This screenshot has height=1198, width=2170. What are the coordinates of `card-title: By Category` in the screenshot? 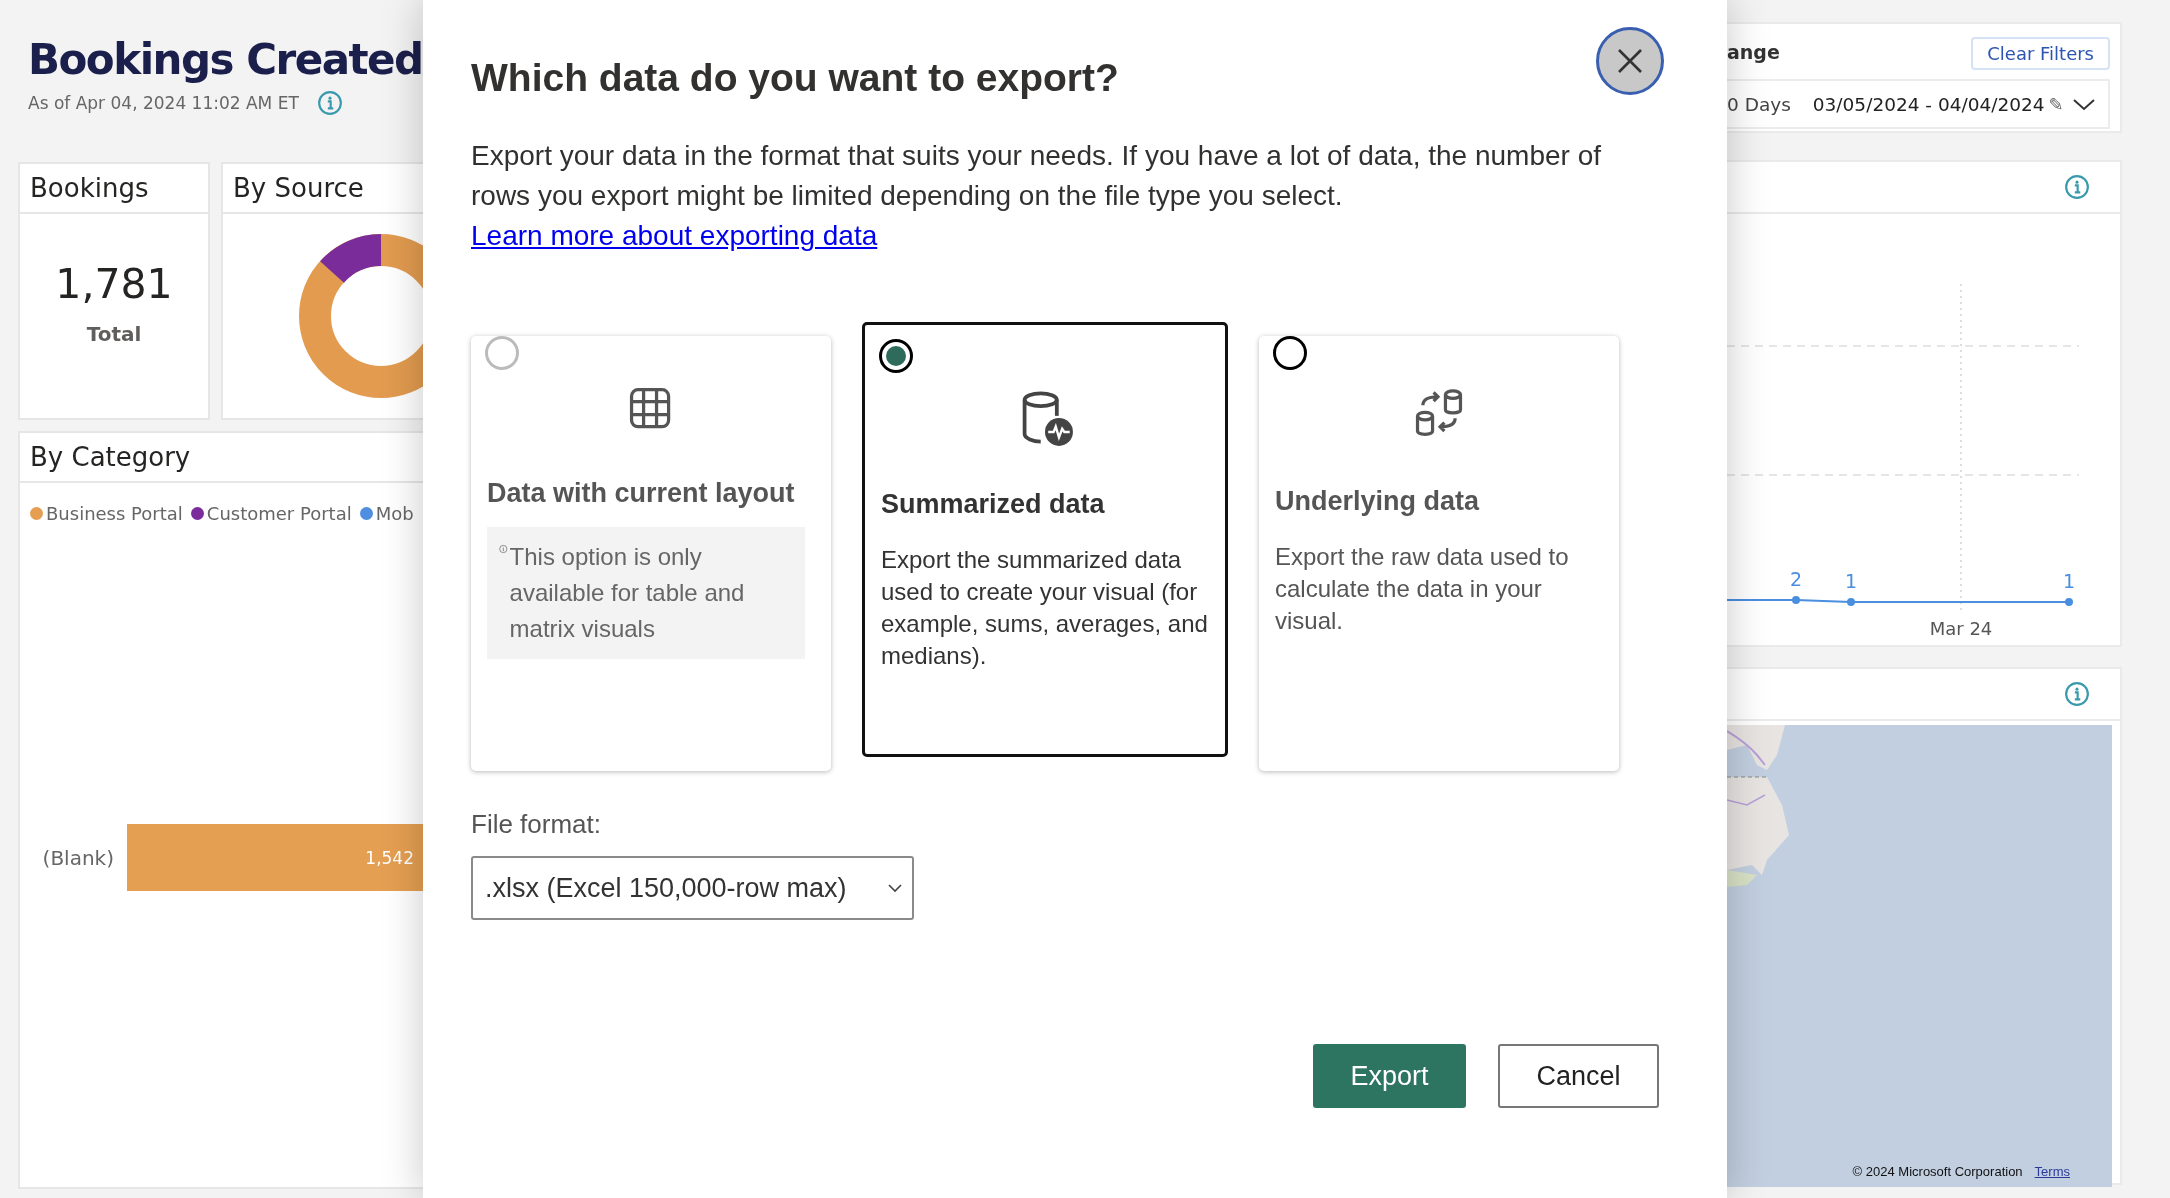 It's located at (110, 457).